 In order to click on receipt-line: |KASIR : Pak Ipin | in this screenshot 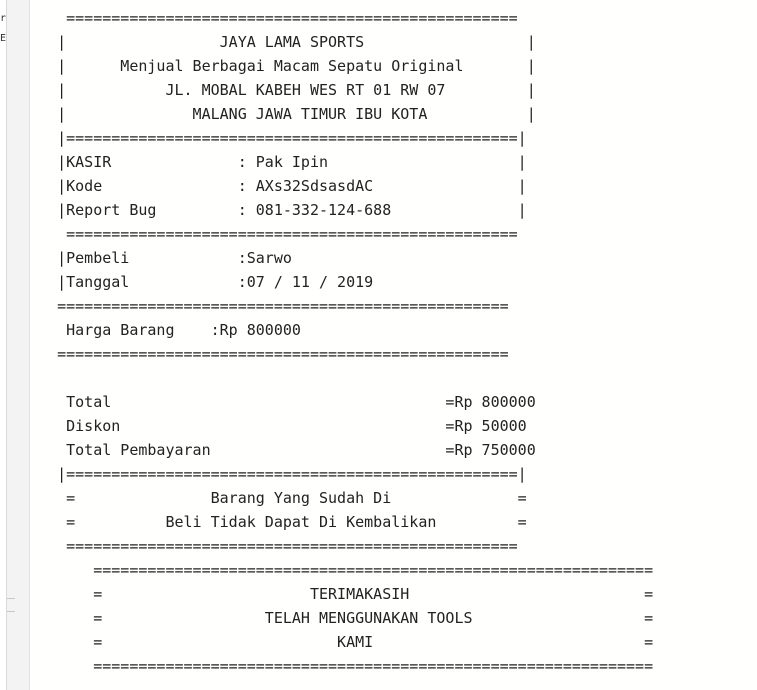, I will do `click(278, 162)`.